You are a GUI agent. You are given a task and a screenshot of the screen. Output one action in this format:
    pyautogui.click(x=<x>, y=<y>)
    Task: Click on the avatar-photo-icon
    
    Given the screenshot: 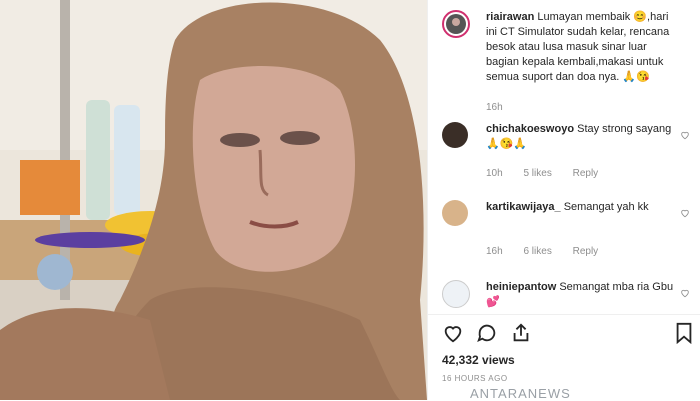 What is the action you would take?
    pyautogui.click(x=456, y=24)
    